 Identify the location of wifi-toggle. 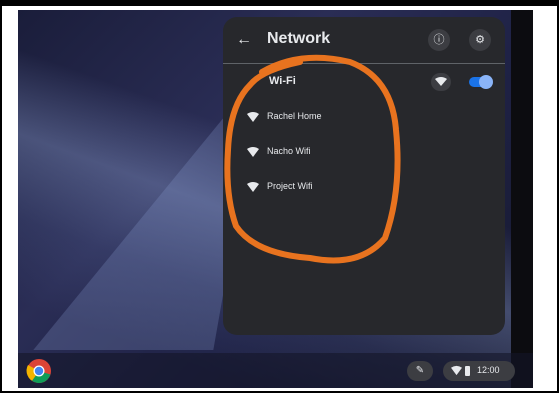
(481, 82).